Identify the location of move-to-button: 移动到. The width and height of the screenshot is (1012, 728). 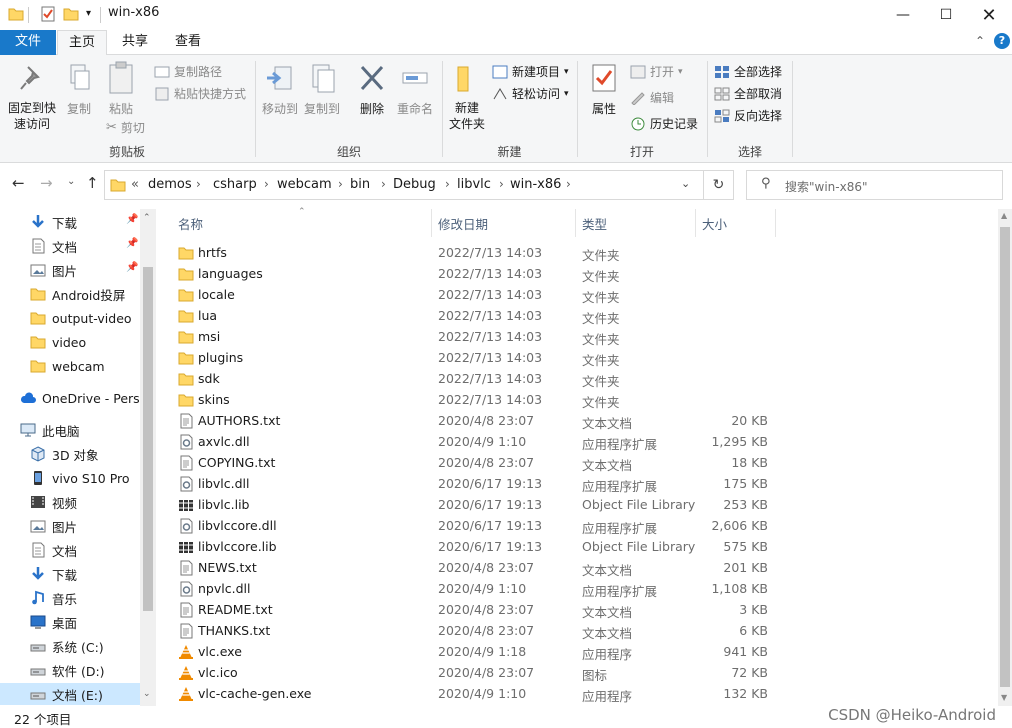
(280, 90).